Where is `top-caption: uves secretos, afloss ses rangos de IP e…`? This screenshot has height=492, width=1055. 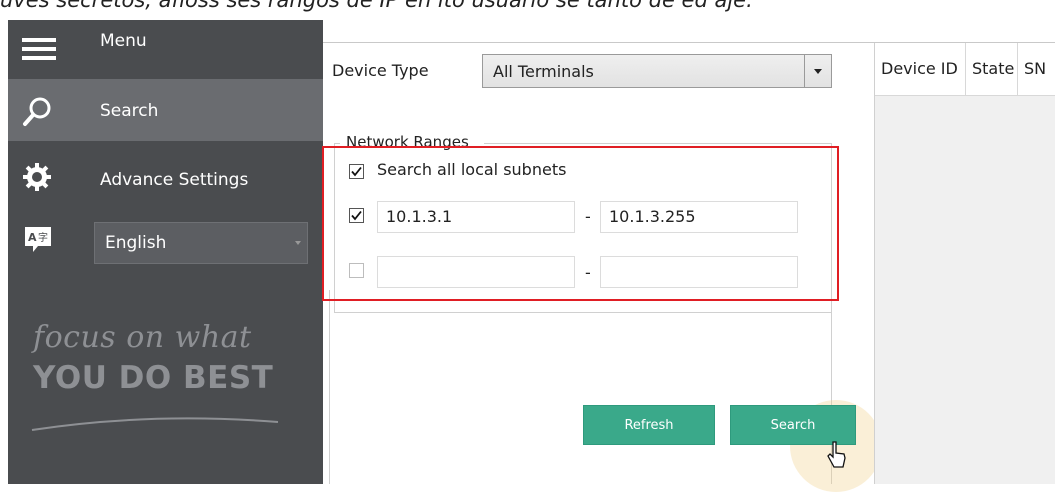
top-caption: uves secretos, afloss ses rangos de IP e… is located at coordinates (376, 6).